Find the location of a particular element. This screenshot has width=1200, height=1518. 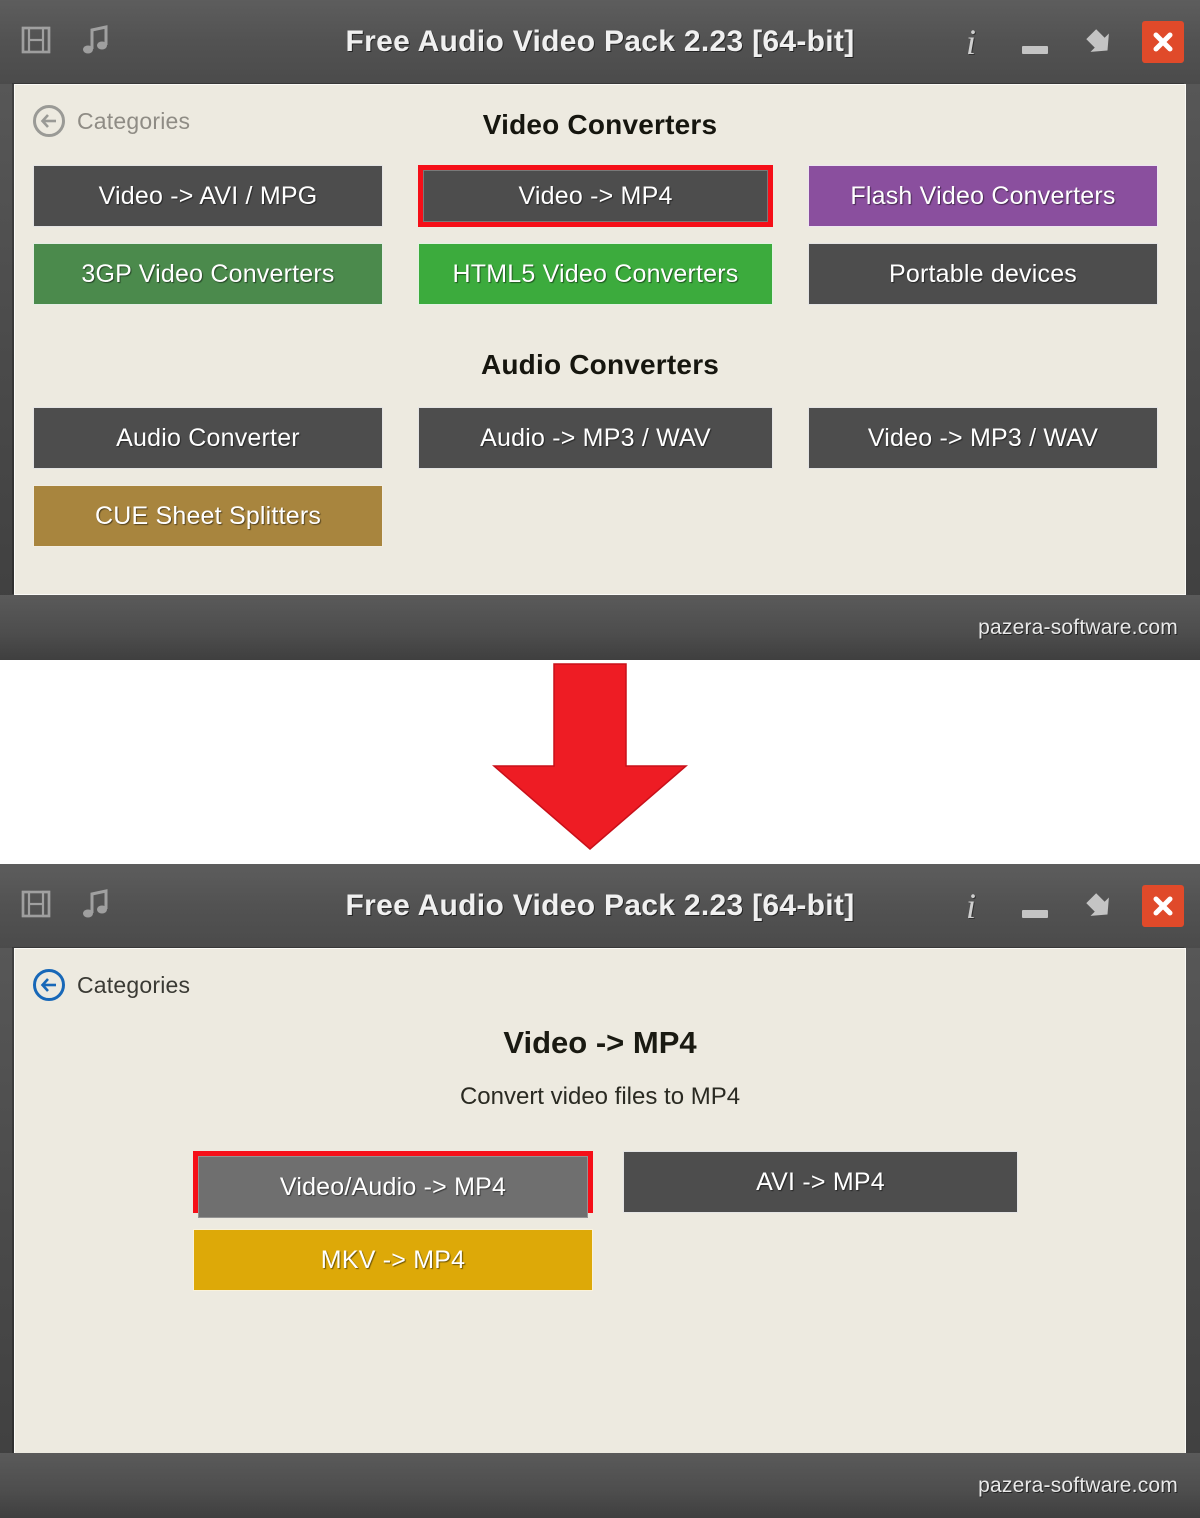

button-video-mp4: Video -> MP4 is located at coordinates (595, 196).